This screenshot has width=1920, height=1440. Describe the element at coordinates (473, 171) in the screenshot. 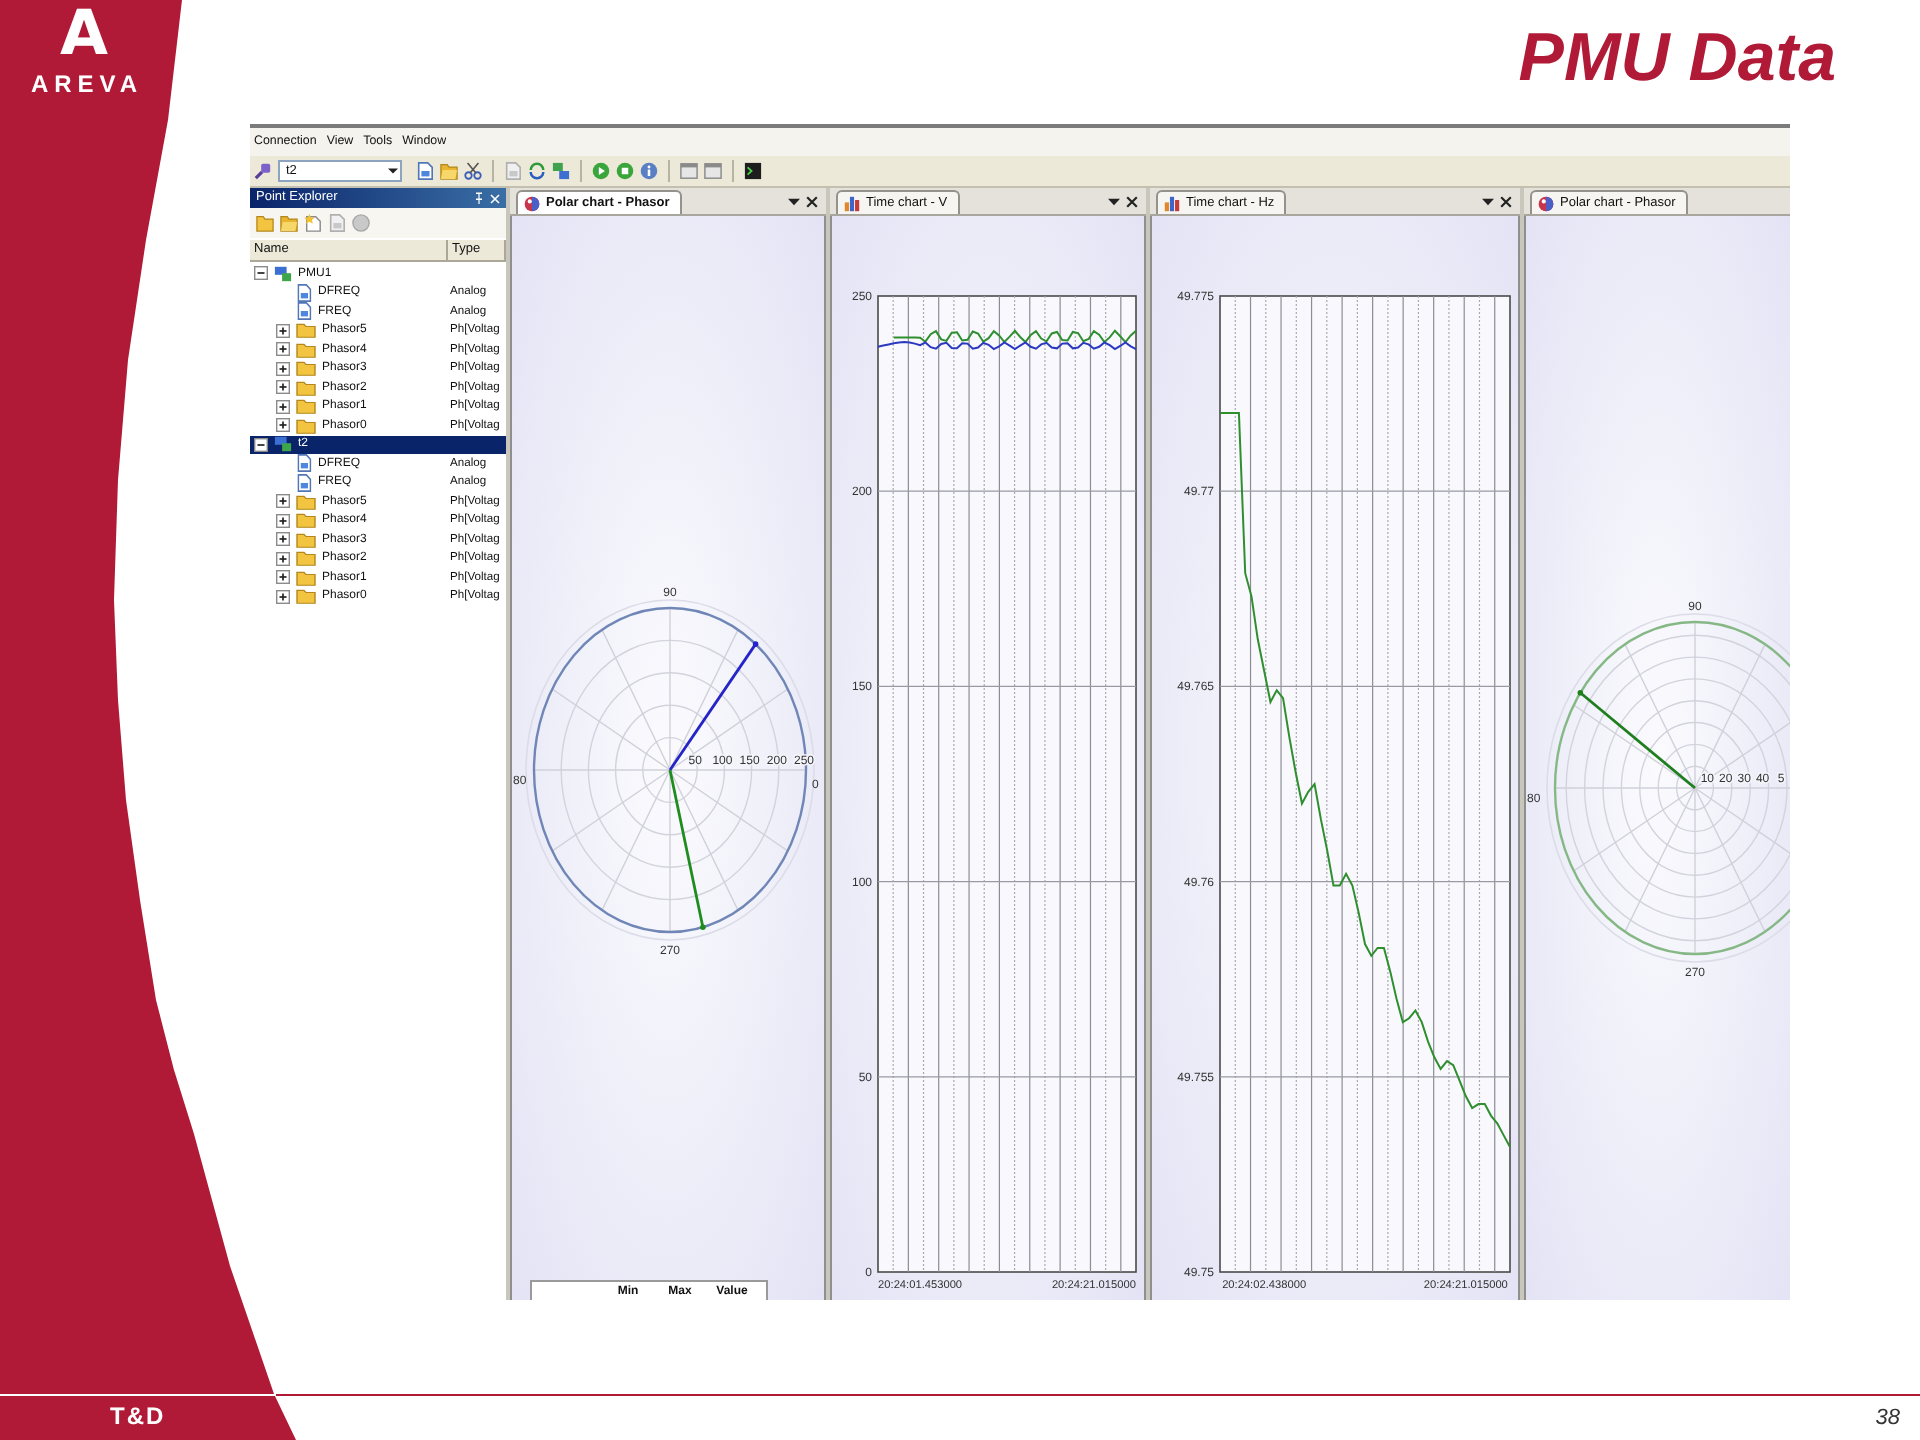

I see `scissors-icon` at that location.